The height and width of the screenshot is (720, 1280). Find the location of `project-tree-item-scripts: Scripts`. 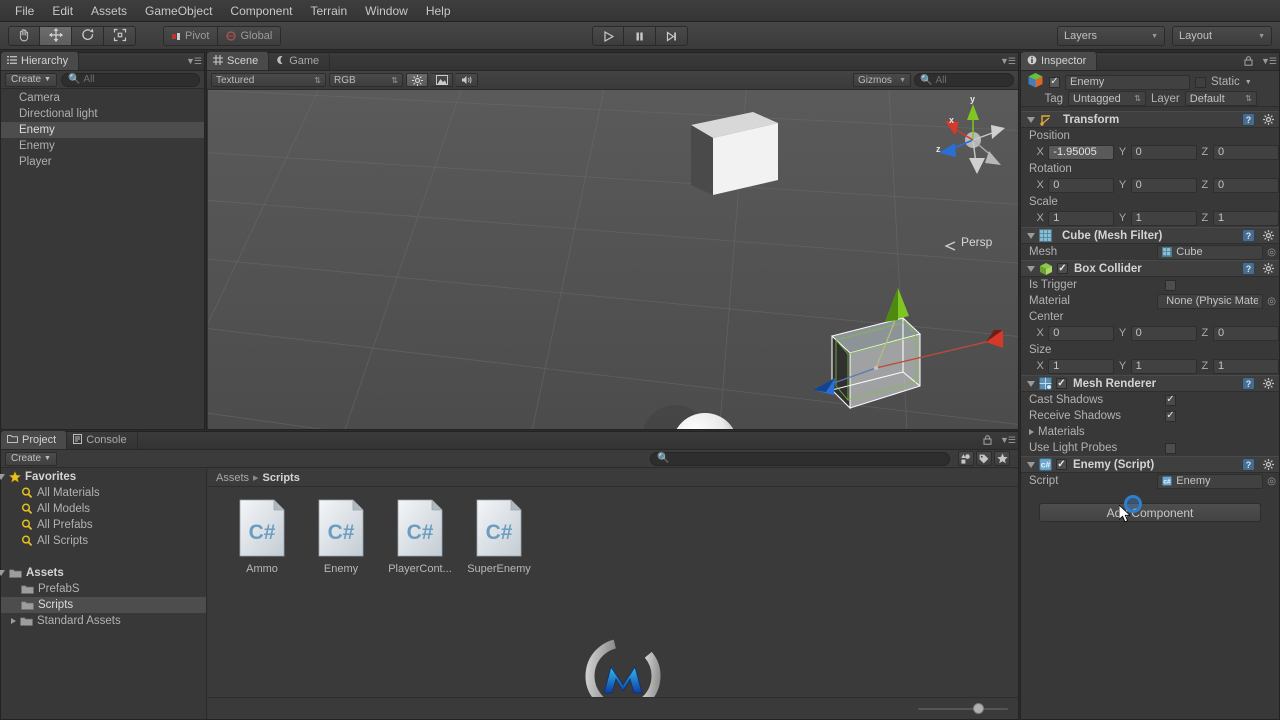

project-tree-item-scripts: Scripts is located at coordinates (103, 605).